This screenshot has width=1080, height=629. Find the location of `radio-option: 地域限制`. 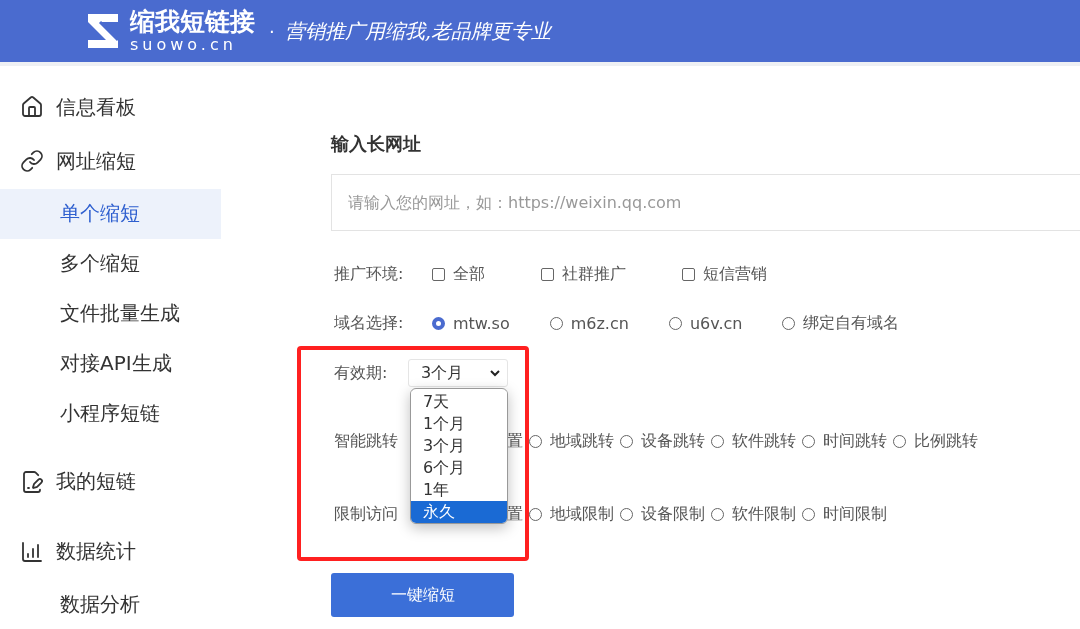

radio-option: 地域限制 is located at coordinates (571, 514).